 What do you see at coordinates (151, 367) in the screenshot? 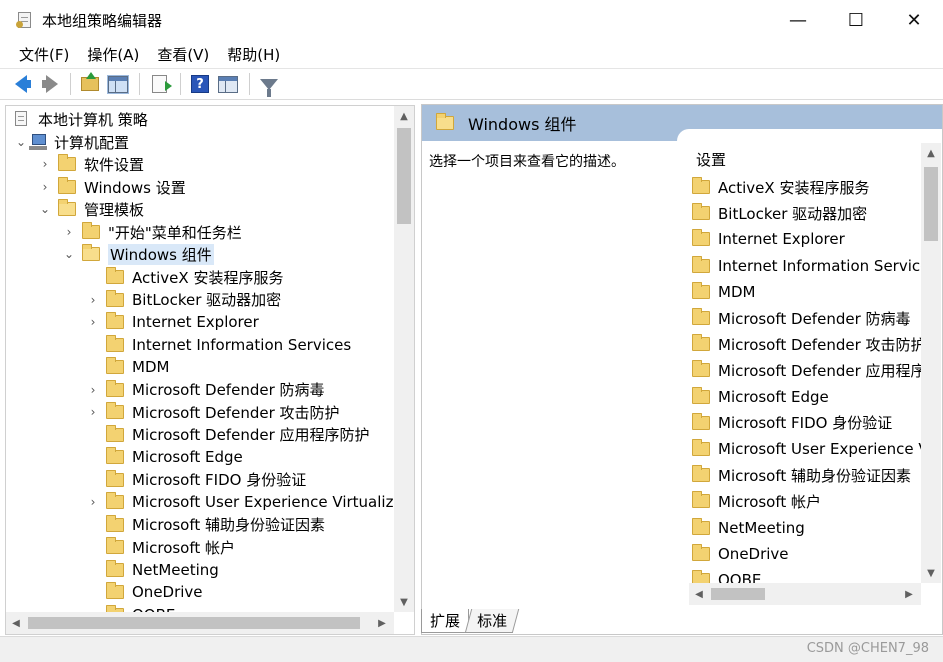
I see `tree-item-label: MDM` at bounding box center [151, 367].